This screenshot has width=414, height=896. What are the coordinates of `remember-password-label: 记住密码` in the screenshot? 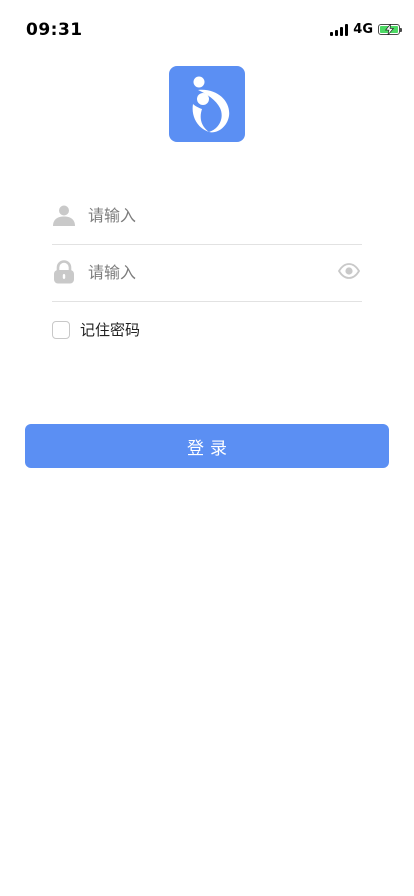 It's located at (110, 330).